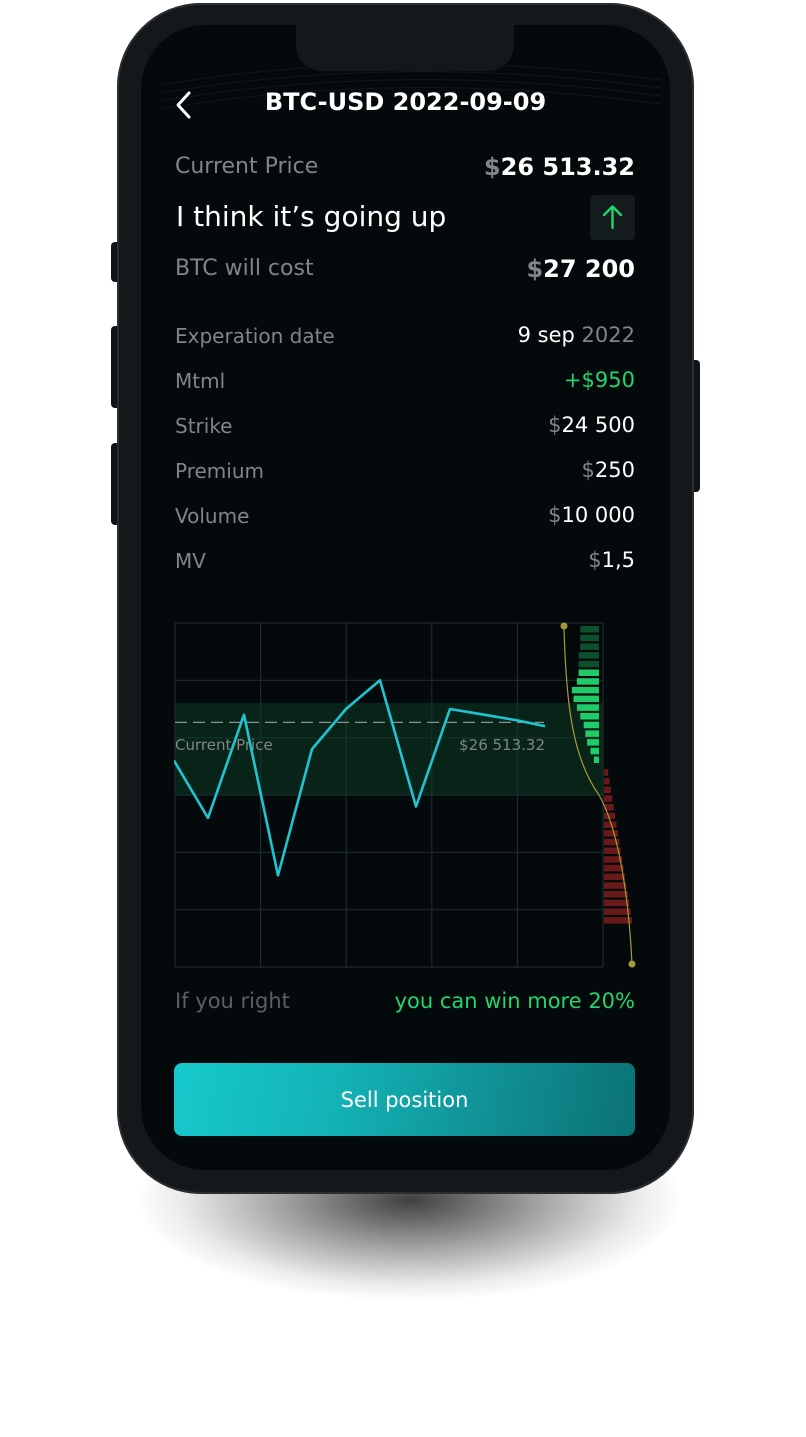  What do you see at coordinates (244, 268) in the screenshot?
I see `btc-cost-label: BTC will cost` at bounding box center [244, 268].